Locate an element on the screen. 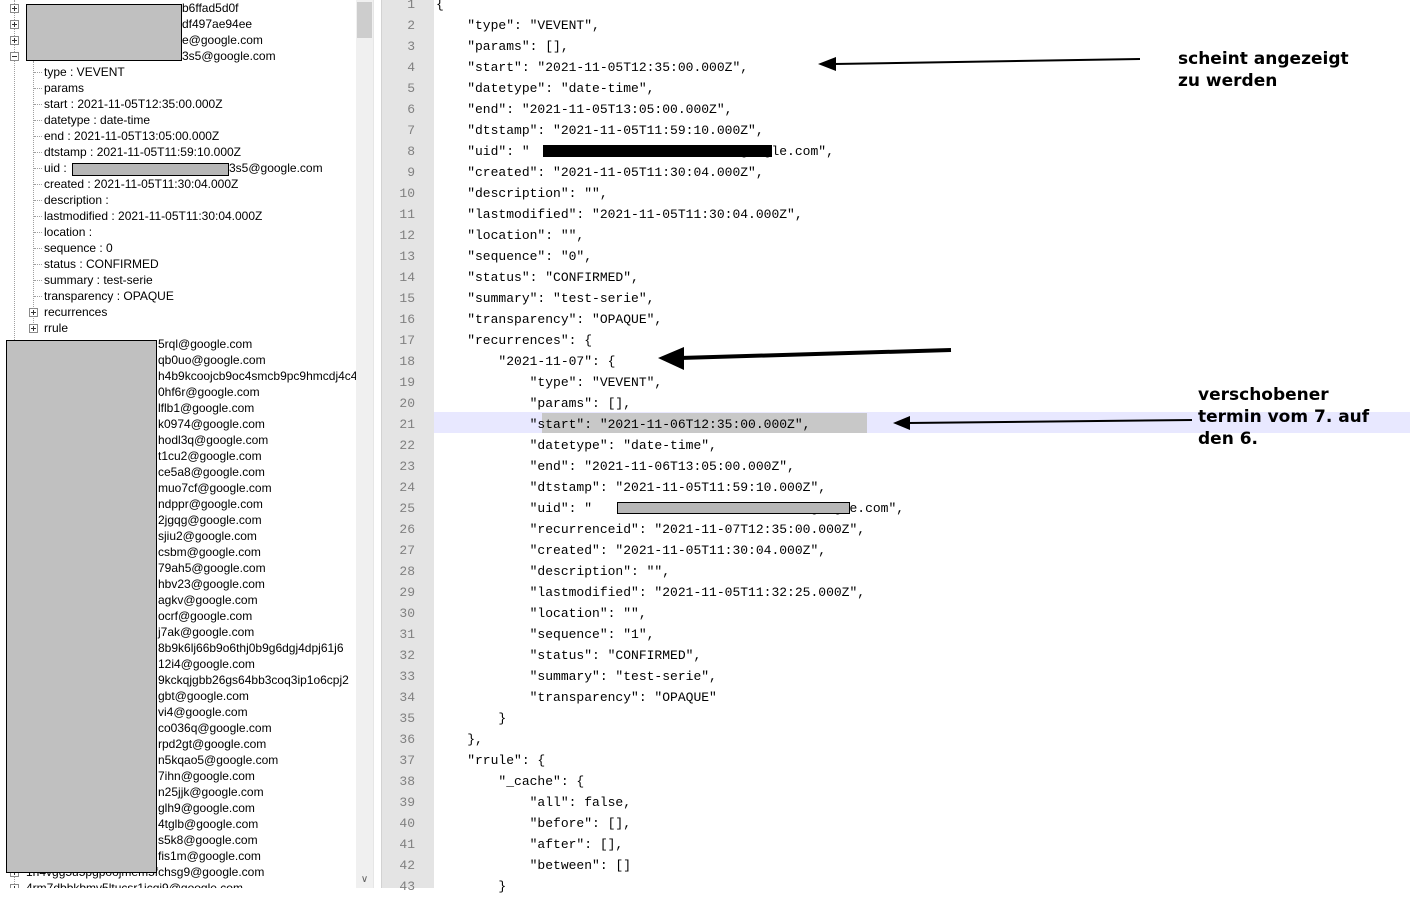  tree-property: sequence : 0 is located at coordinates (78, 248).